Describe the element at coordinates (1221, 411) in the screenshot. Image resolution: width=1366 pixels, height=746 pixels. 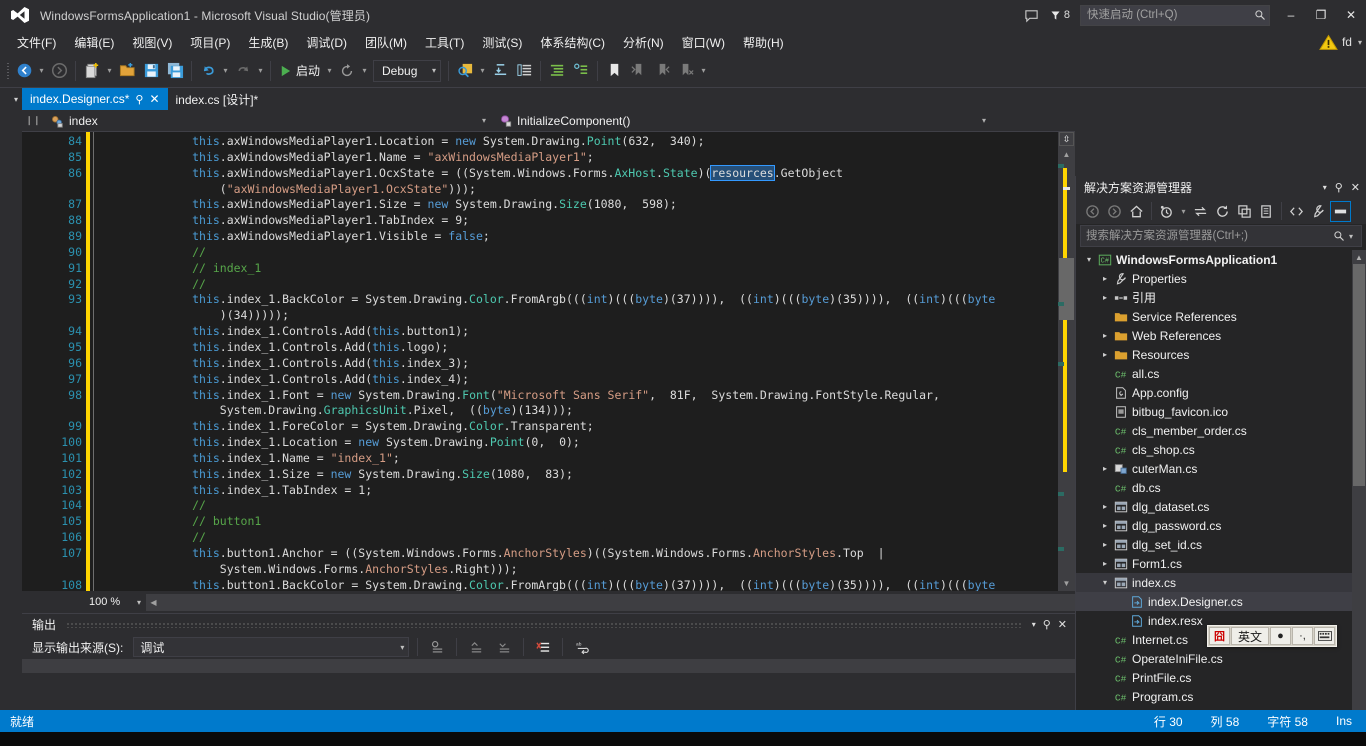
I see `tree-item-bitbug-favicon-ico: bitbug_favicon.ico` at that location.